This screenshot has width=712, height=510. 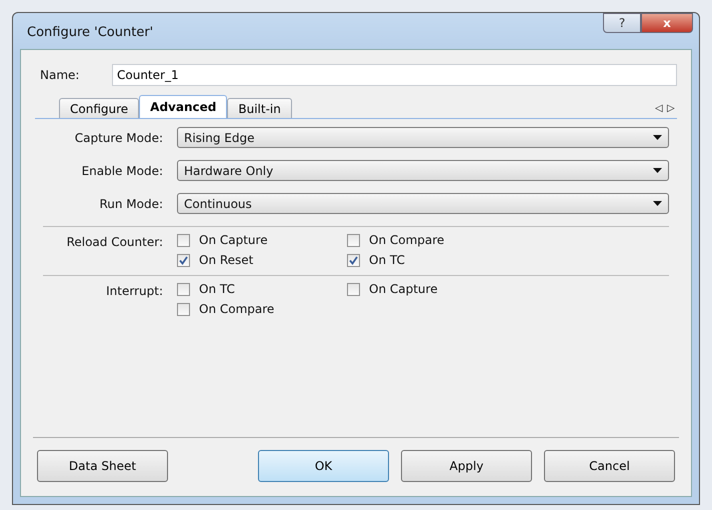 What do you see at coordinates (423, 137) in the screenshot?
I see `dropdown: Rising Edge` at bounding box center [423, 137].